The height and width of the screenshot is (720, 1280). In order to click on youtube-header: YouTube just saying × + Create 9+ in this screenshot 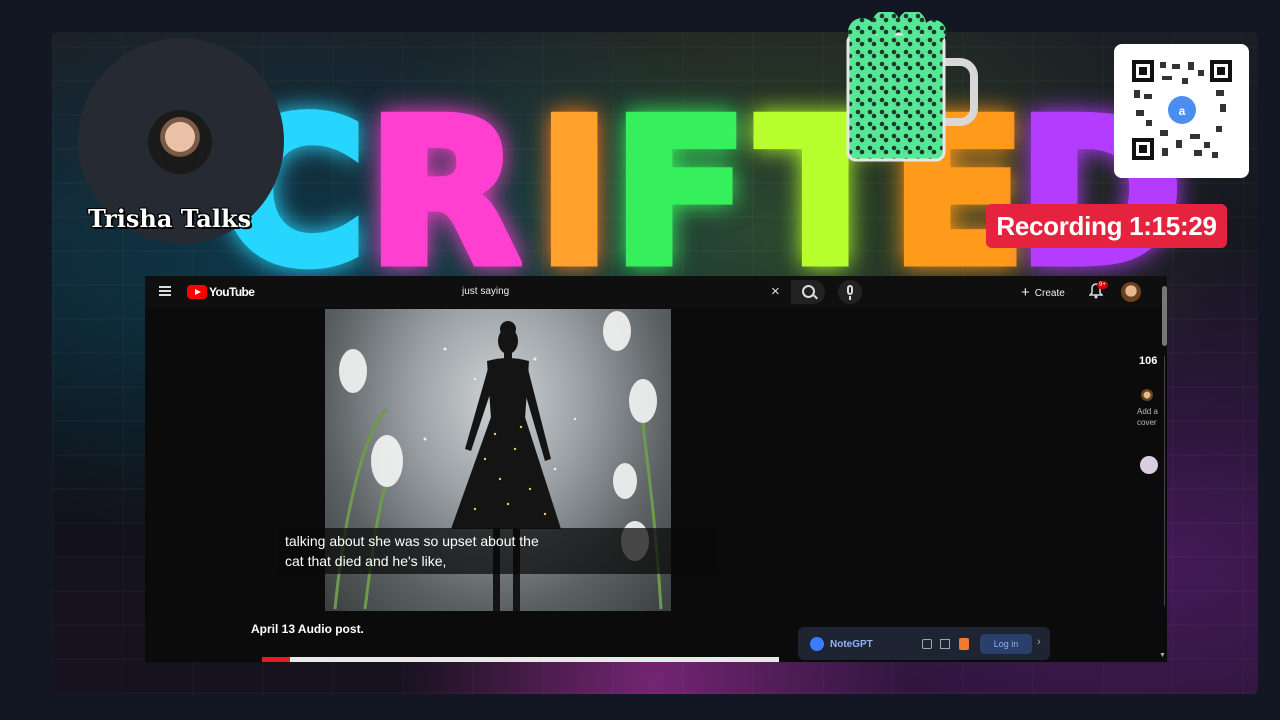, I will do `click(656, 292)`.